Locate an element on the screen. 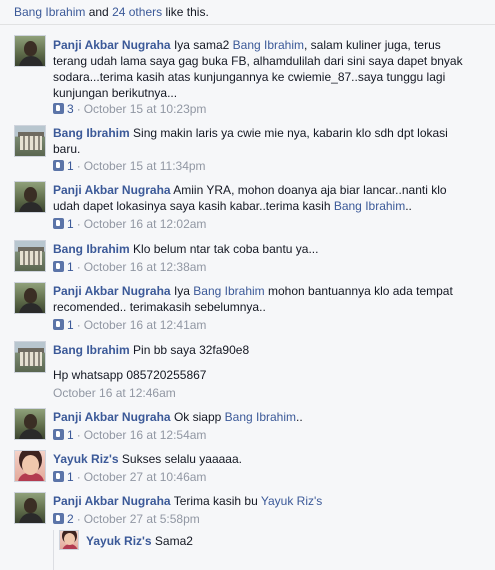 This screenshot has height=570, width=495. comment-meta: 1 · October 16 at 12:02am is located at coordinates (129, 224).